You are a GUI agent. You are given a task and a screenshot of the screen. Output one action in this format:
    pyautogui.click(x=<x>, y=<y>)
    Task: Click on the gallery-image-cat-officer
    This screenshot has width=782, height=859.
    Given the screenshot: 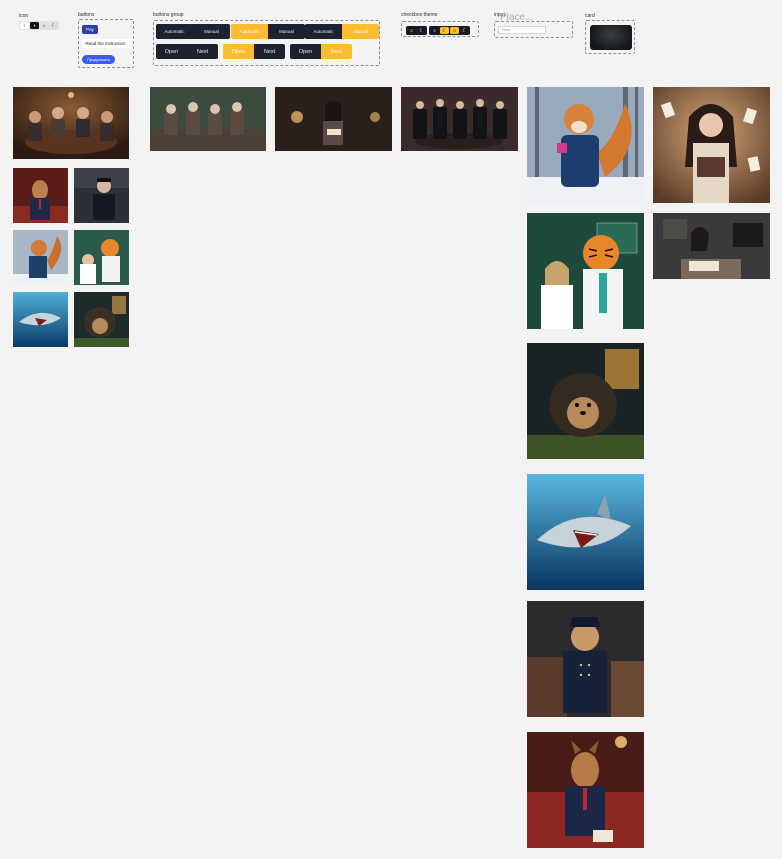 What is the action you would take?
    pyautogui.click(x=585, y=659)
    